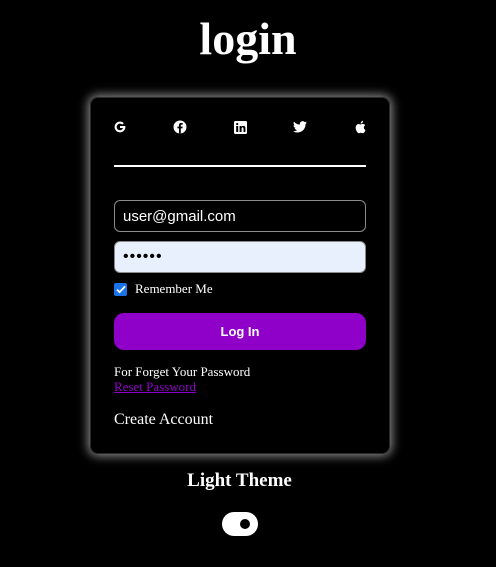 The height and width of the screenshot is (567, 496). What do you see at coordinates (240, 216) in the screenshot?
I see `email-field` at bounding box center [240, 216].